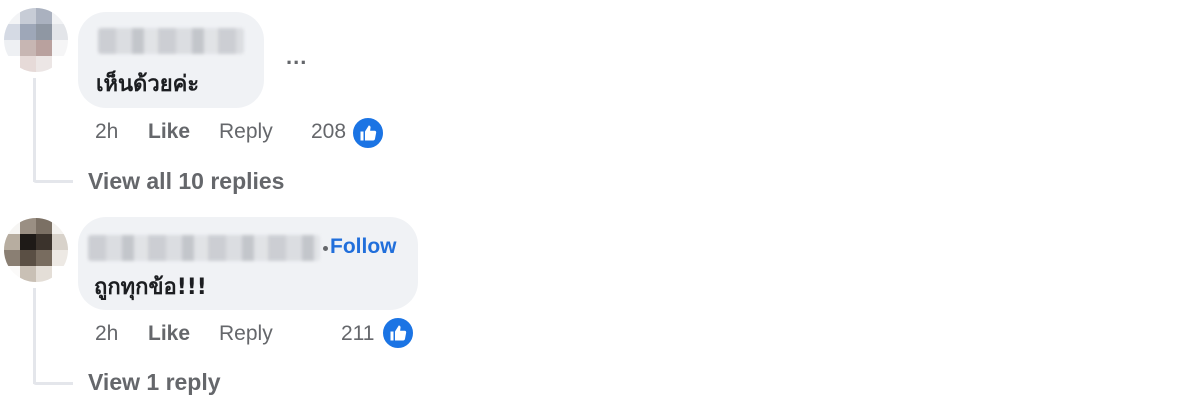  What do you see at coordinates (148, 84) in the screenshot?
I see `comment-text: เห็นด้วยค่ะ` at bounding box center [148, 84].